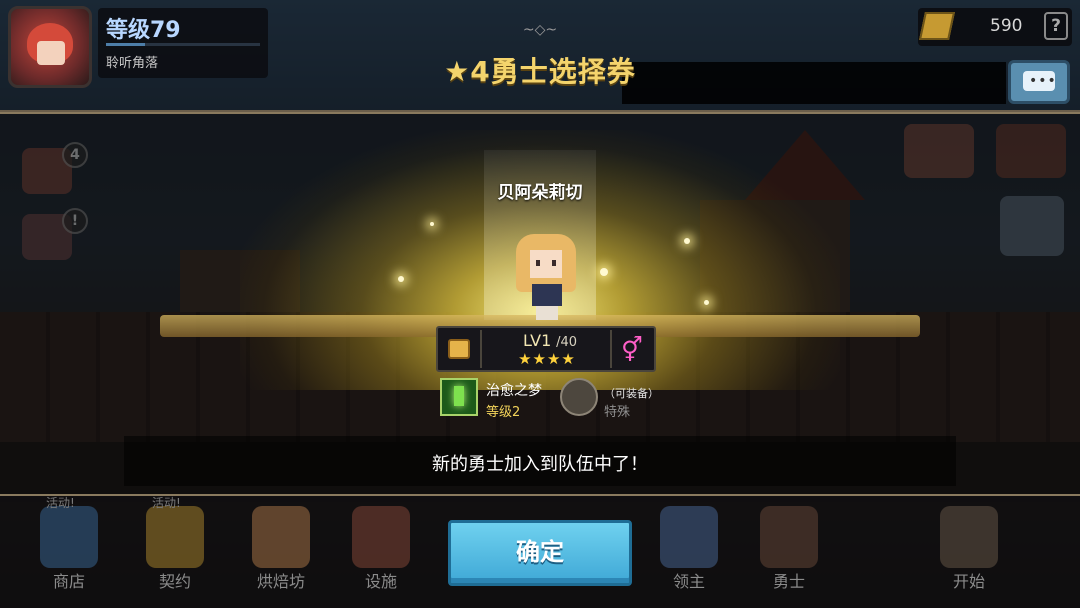 This screenshot has width=1080, height=608. Describe the element at coordinates (1043, 81) in the screenshot. I see `chat-dots: •••` at that location.